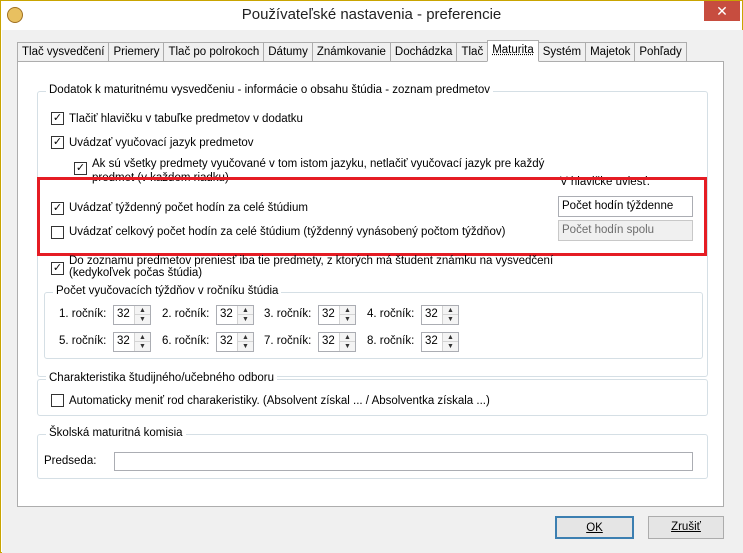 Image resolution: width=743 pixels, height=553 pixels. What do you see at coordinates (440, 342) in the screenshot?
I see `spinner-rocnik-8: 32 ▲ ▼` at bounding box center [440, 342].